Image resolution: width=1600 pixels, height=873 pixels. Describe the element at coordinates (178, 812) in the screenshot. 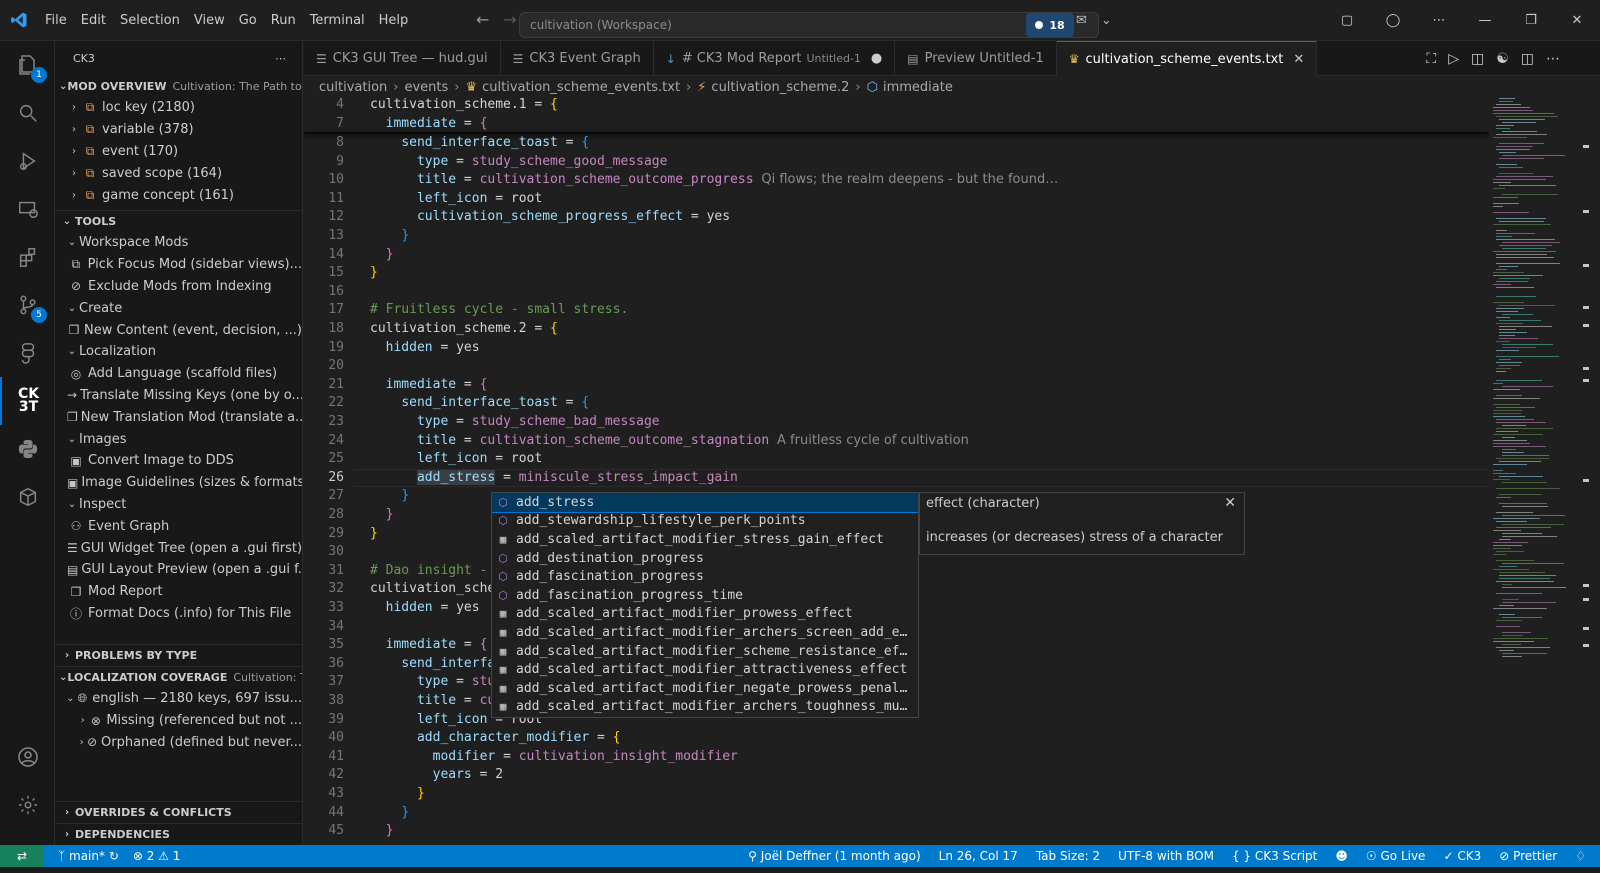

I see `overrides-header: › OVERRIDES & CONFLICTS` at that location.